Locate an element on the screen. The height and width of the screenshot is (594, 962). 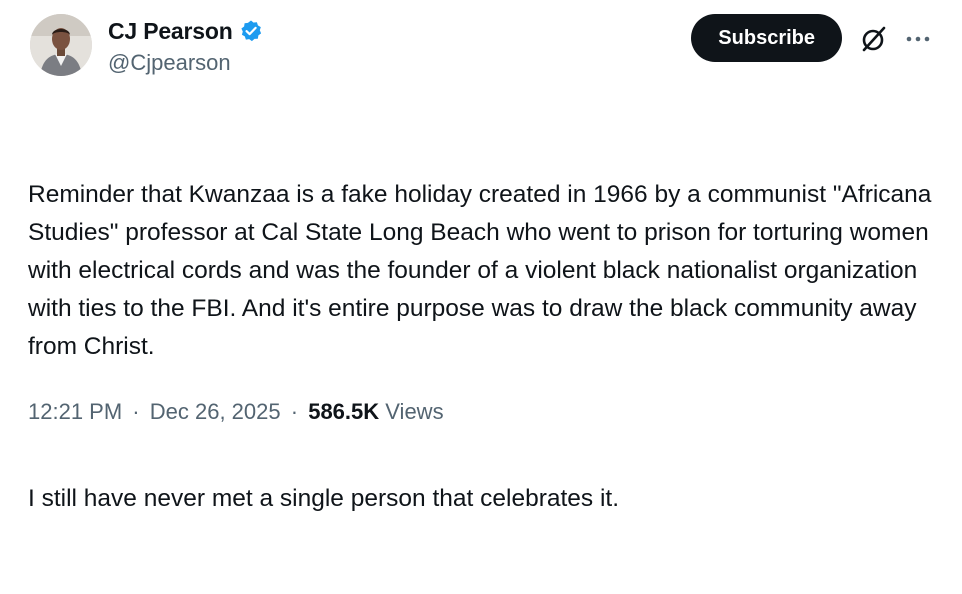
author-info: CJ Pearson @Cjpearson is located at coordinates (185, 46).